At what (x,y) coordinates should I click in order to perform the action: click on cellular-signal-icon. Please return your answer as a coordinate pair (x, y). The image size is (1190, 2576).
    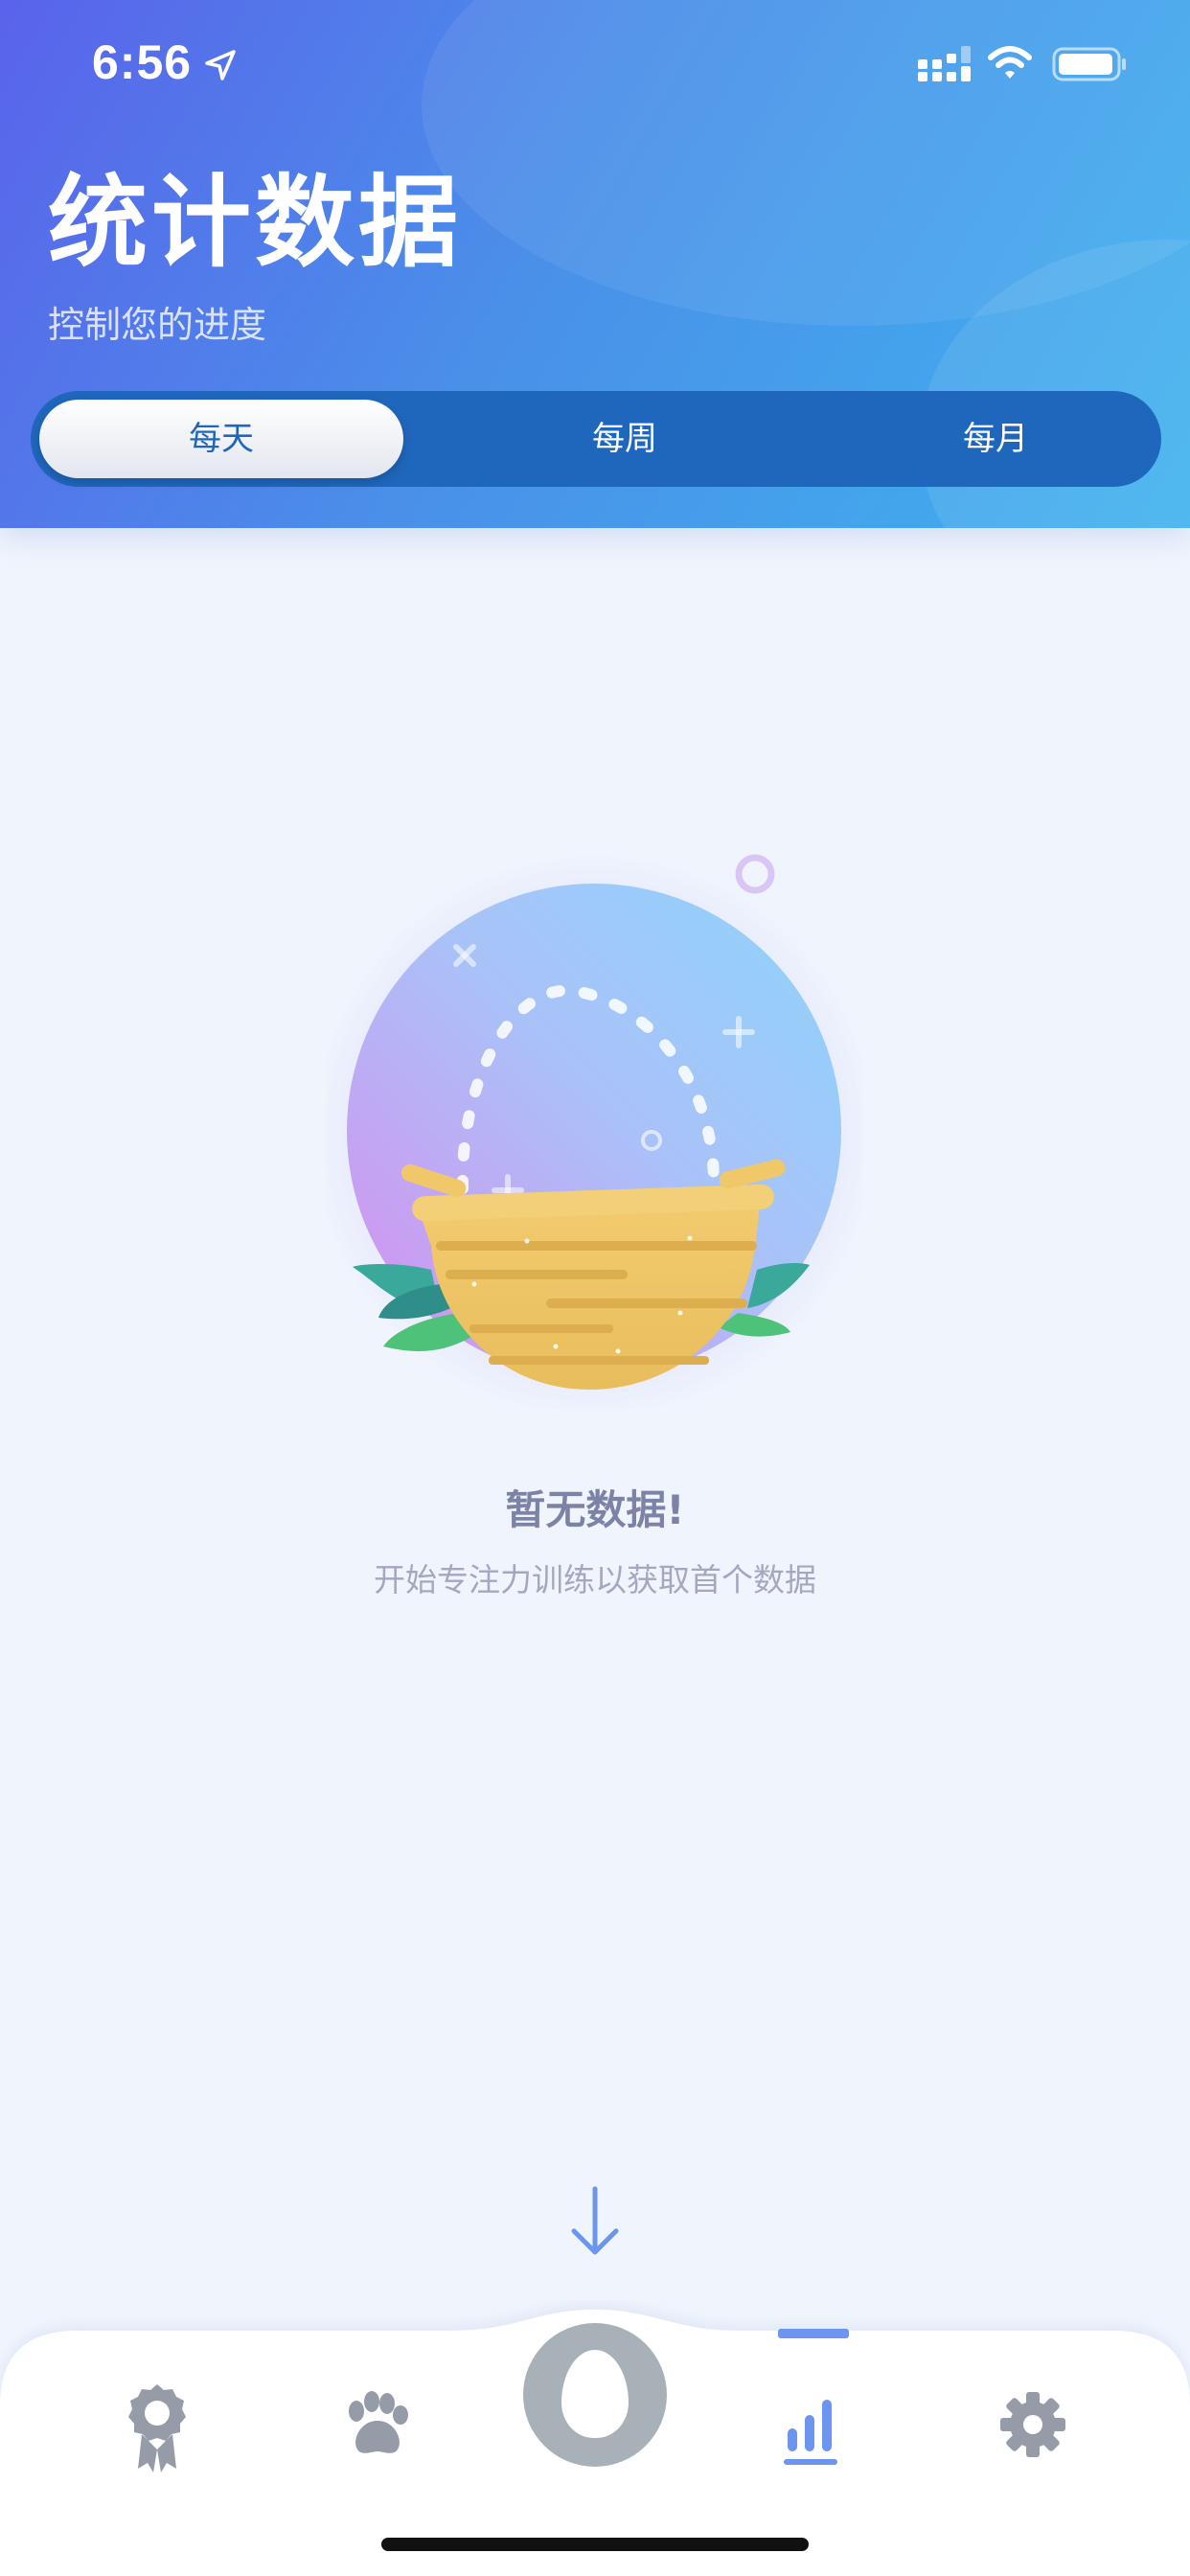
    Looking at the image, I should click on (945, 63).